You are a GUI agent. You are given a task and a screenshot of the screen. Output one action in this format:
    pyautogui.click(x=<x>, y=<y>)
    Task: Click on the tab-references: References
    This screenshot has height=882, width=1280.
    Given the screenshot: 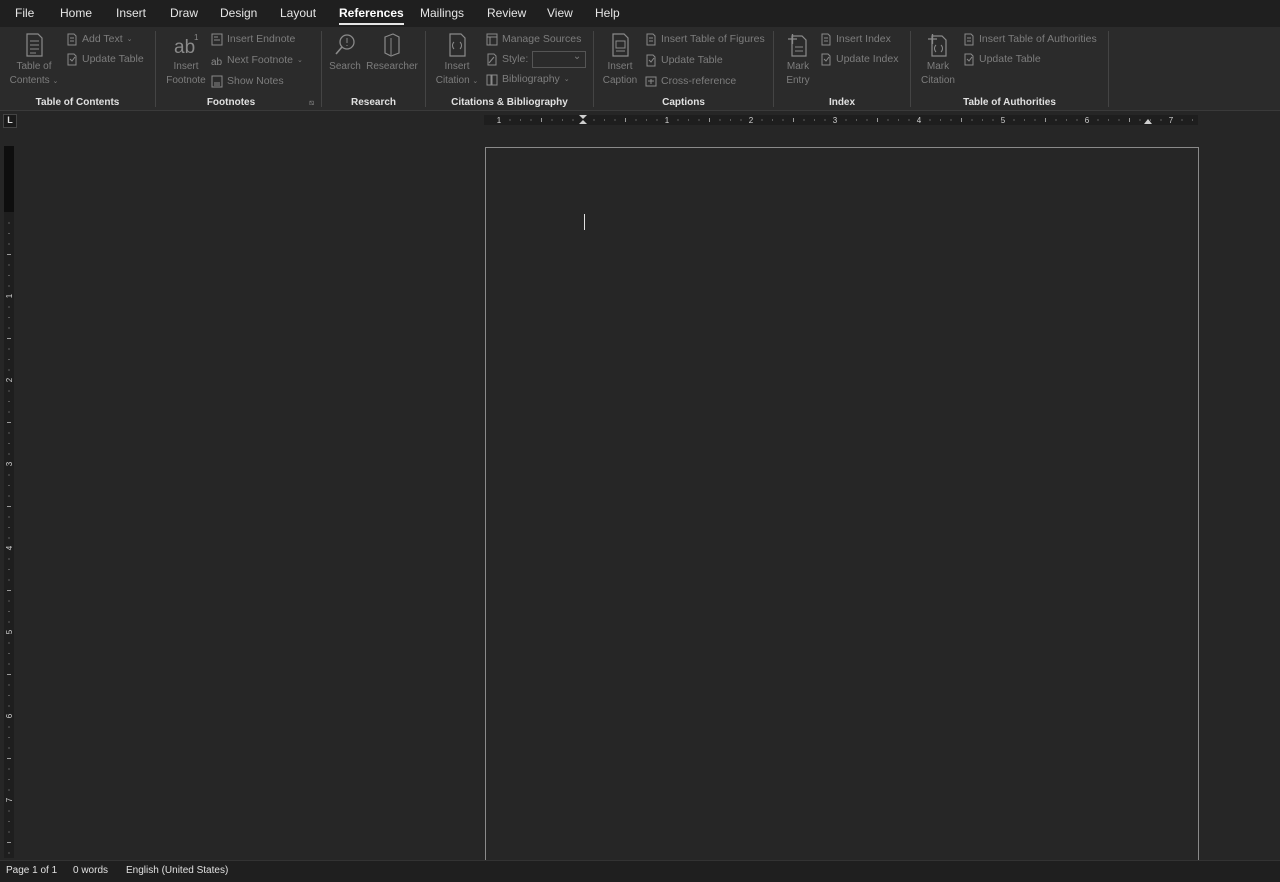 What is the action you would take?
    pyautogui.click(x=371, y=15)
    